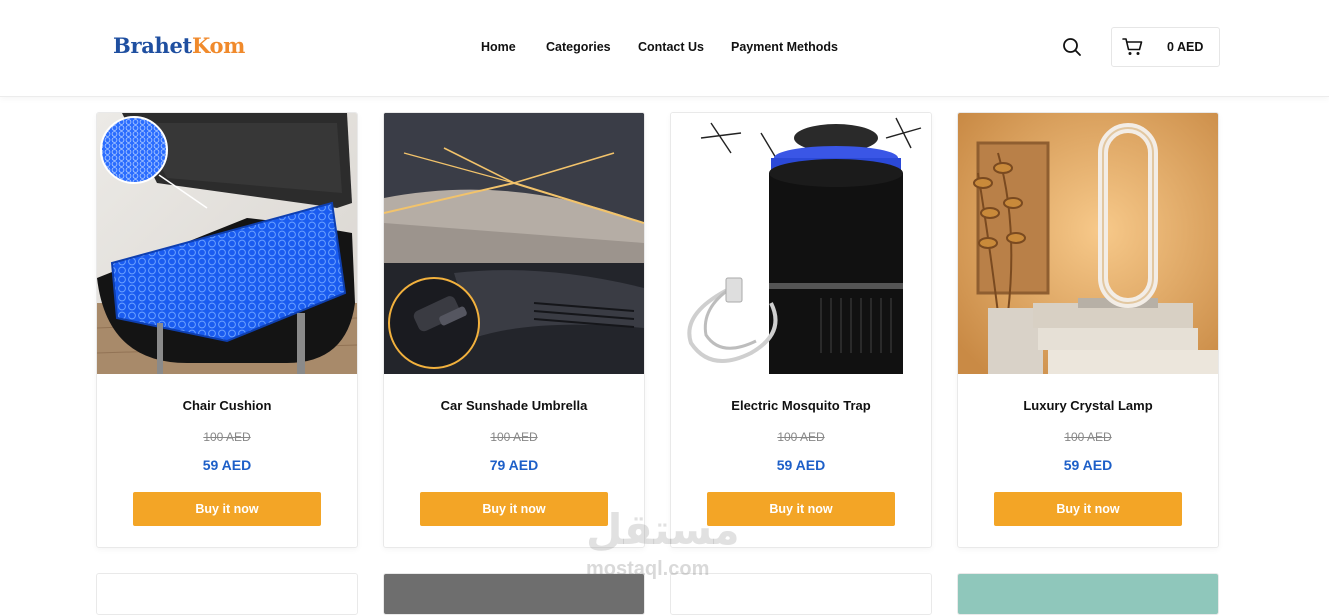  Describe the element at coordinates (1185, 47) in the screenshot. I see `cart-total: 0 AED` at that location.